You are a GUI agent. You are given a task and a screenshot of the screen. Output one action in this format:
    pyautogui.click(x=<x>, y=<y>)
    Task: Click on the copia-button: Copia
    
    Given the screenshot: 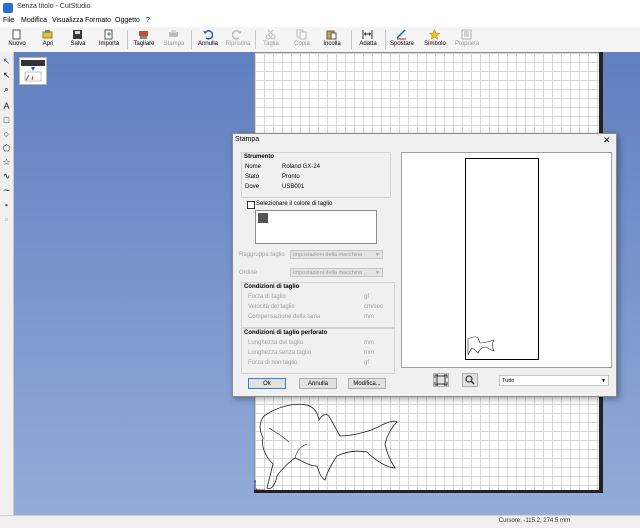 What is the action you would take?
    pyautogui.click(x=302, y=39)
    